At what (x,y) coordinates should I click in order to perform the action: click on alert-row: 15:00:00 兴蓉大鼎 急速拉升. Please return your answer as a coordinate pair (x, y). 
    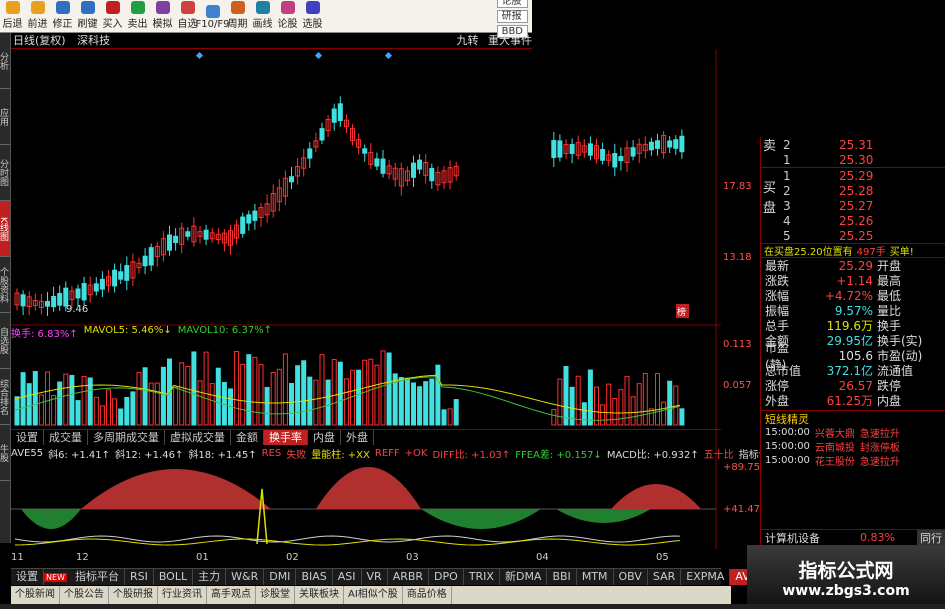
    Looking at the image, I should click on (853, 432).